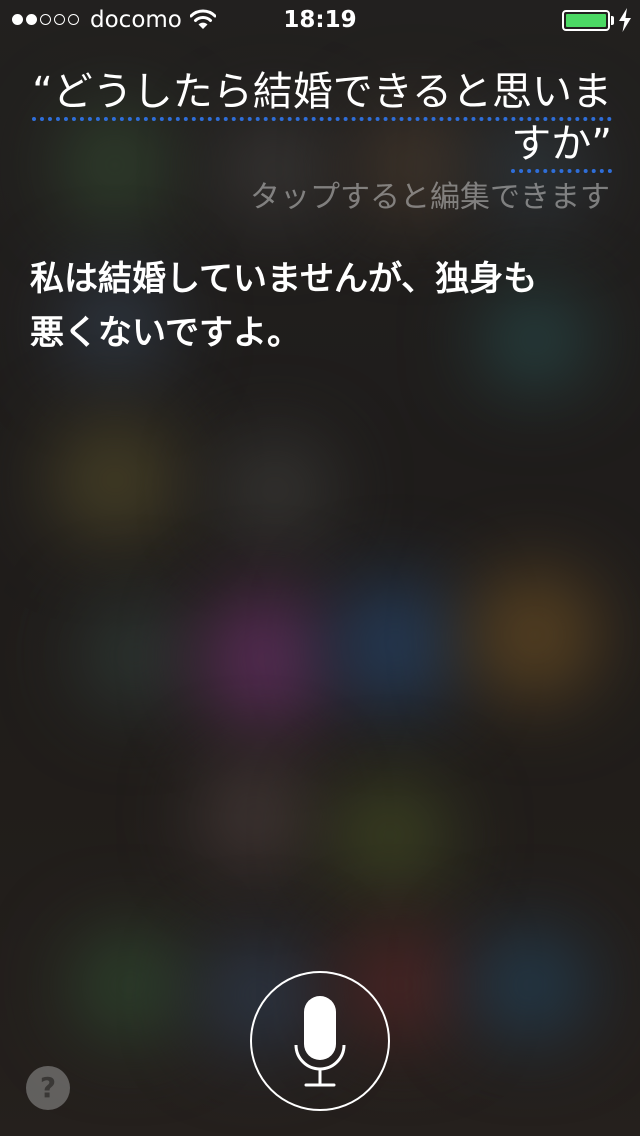 The height and width of the screenshot is (1136, 640). I want to click on siri-mic-button, so click(320, 1041).